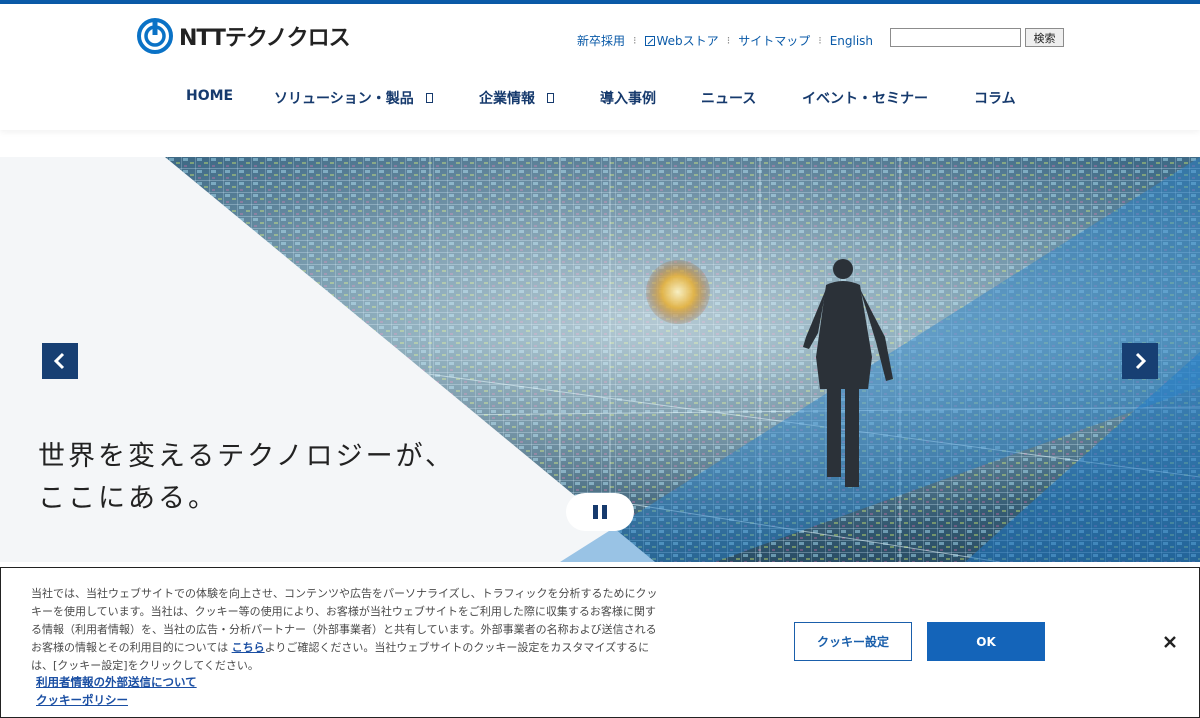 Image resolution: width=1200 pixels, height=718 pixels. I want to click on utility-links: 新卒採用 ⁝ Webストア ⁝ サイトマップ ⁝ English, so click(725, 40).